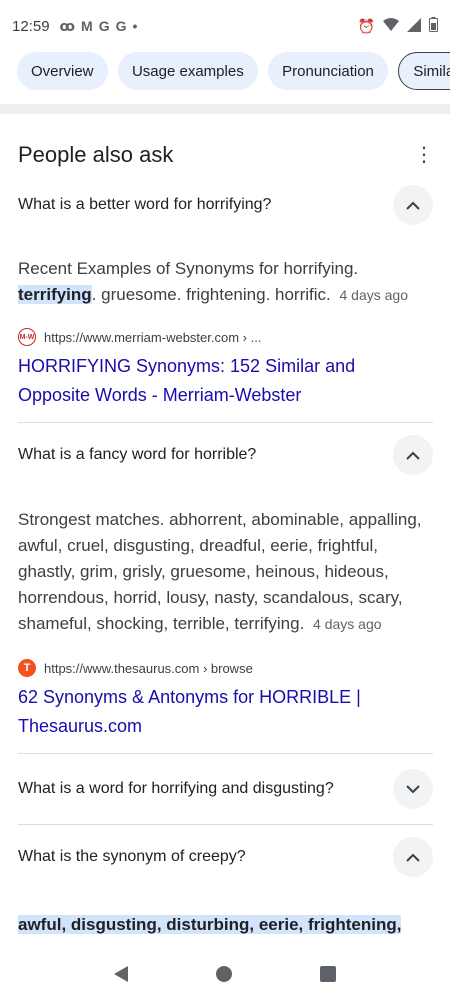 Image resolution: width=450 pixels, height=1000 pixels. Describe the element at coordinates (27, 337) in the screenshot. I see `merriam-webster-icon: M-W` at that location.